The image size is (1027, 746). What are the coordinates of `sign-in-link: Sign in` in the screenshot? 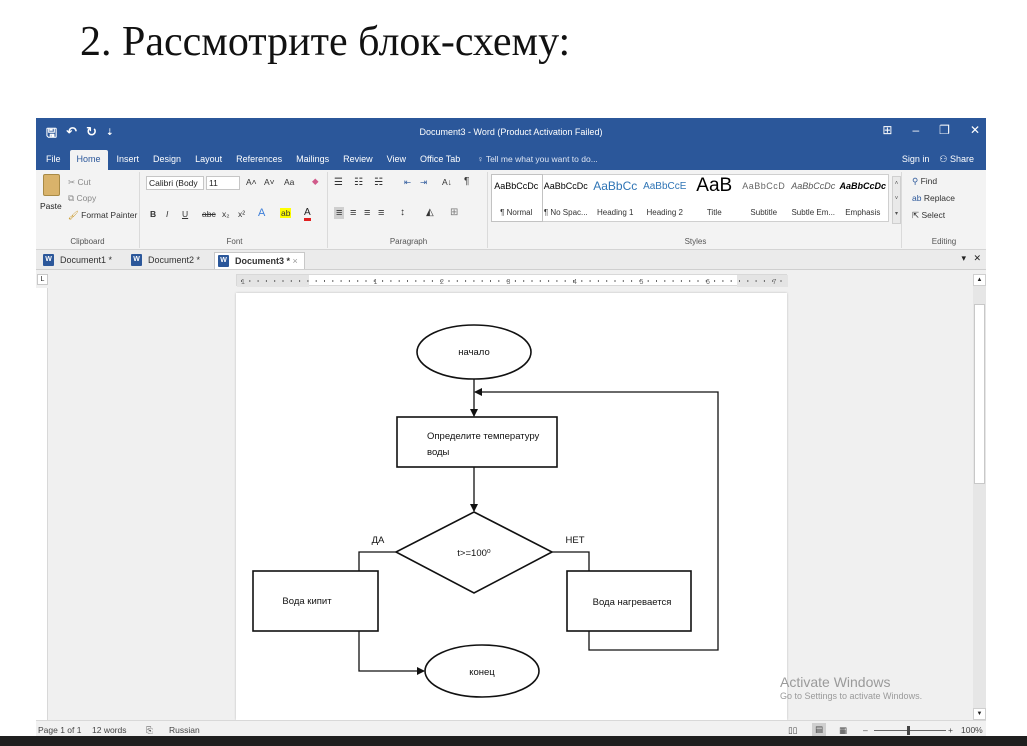 It's located at (916, 160).